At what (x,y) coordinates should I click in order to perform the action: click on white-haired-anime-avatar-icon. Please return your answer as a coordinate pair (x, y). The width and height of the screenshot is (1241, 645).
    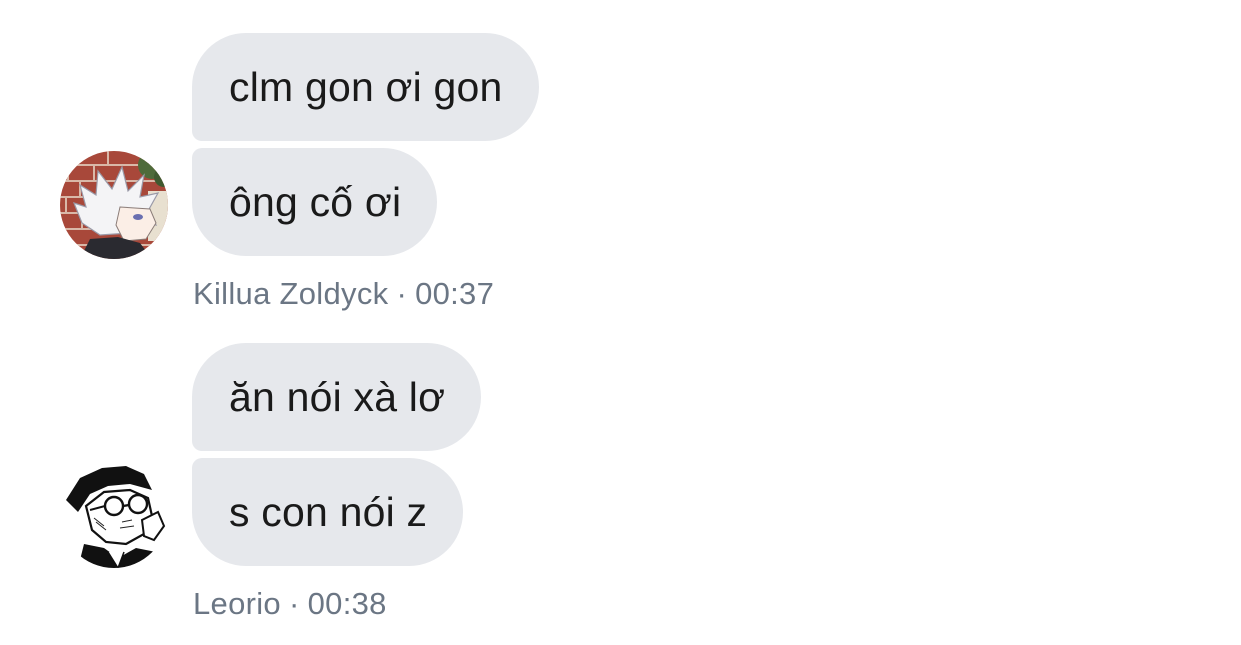
    Looking at the image, I should click on (114, 205).